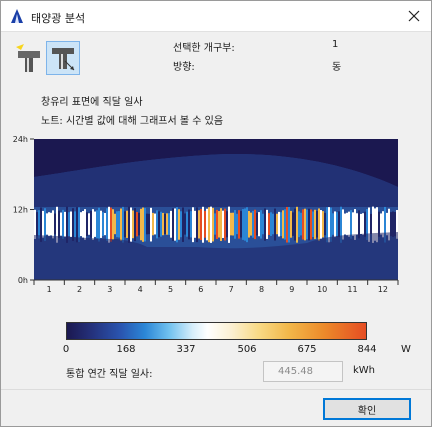 This screenshot has width=432, height=427. I want to click on colorbar-tick: 506, so click(247, 349).